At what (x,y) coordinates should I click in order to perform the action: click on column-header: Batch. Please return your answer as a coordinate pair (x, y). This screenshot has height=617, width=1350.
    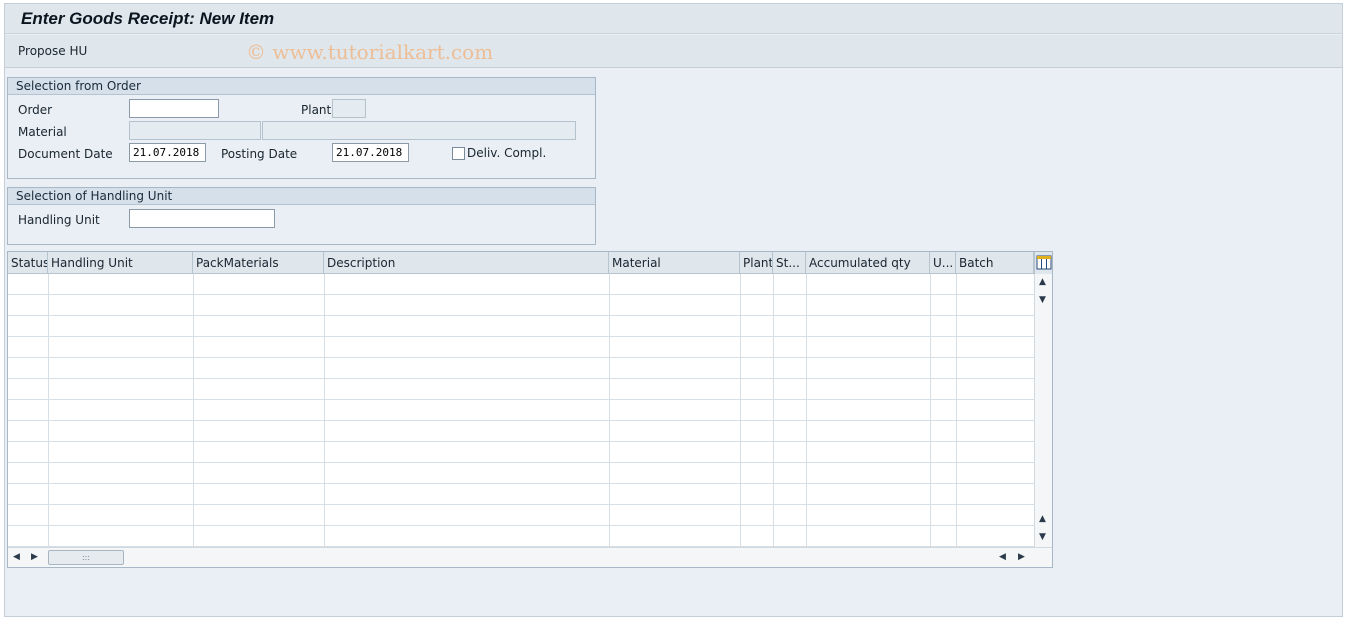
    Looking at the image, I should click on (995, 263).